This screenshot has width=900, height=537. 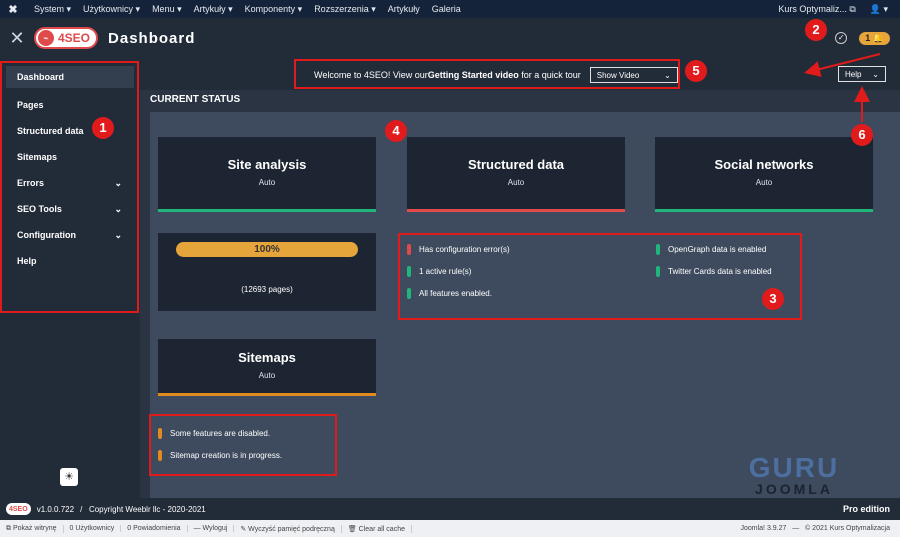 What do you see at coordinates (195, 99) in the screenshot?
I see `section-title: CURRENT STATUS` at bounding box center [195, 99].